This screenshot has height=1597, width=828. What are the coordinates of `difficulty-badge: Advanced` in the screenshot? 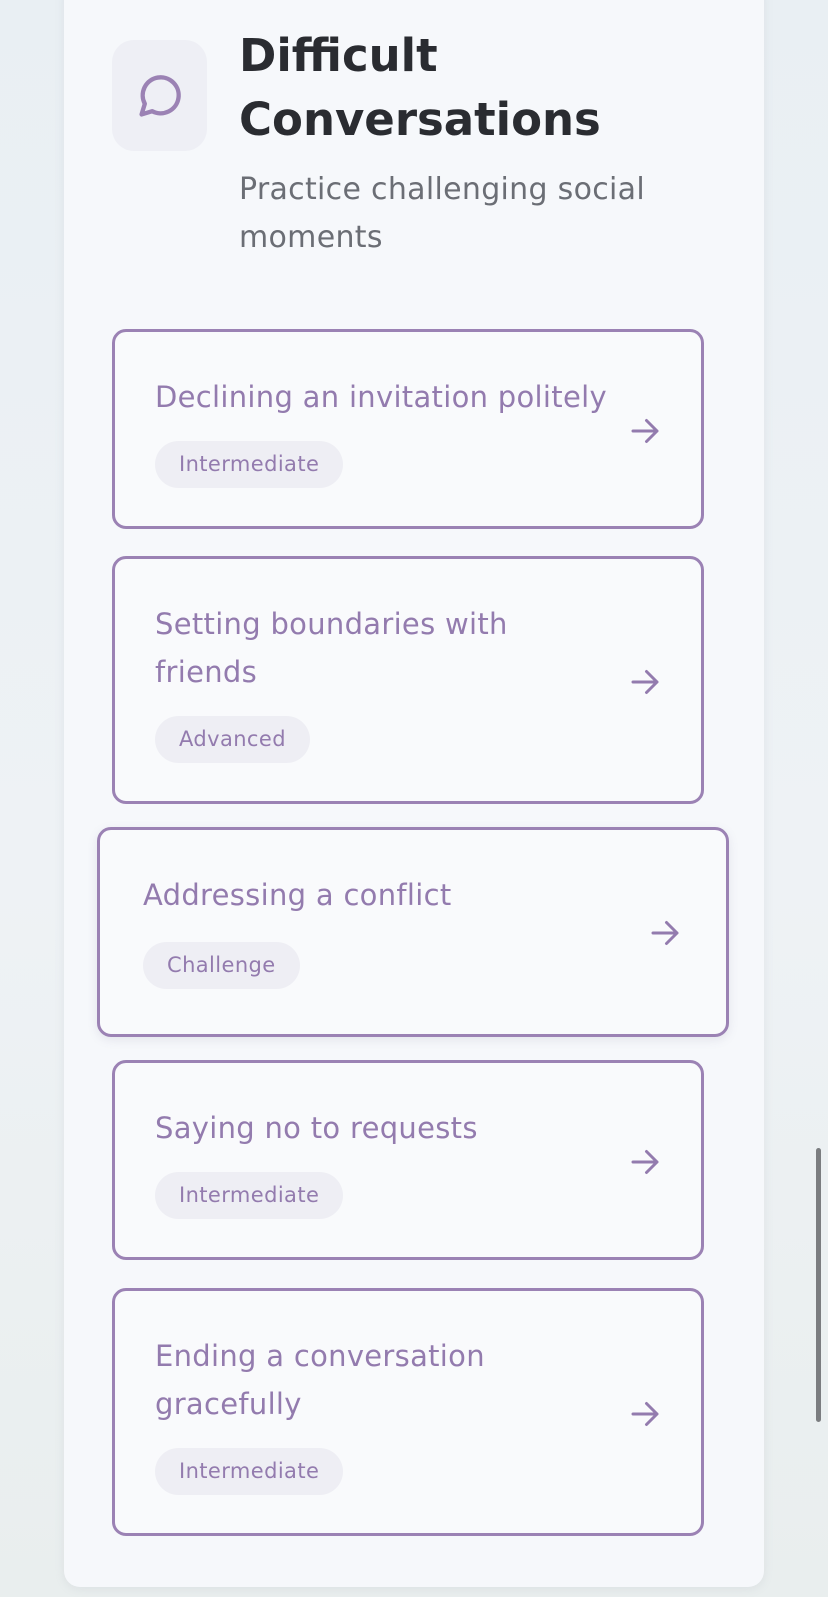 It's located at (232, 739).